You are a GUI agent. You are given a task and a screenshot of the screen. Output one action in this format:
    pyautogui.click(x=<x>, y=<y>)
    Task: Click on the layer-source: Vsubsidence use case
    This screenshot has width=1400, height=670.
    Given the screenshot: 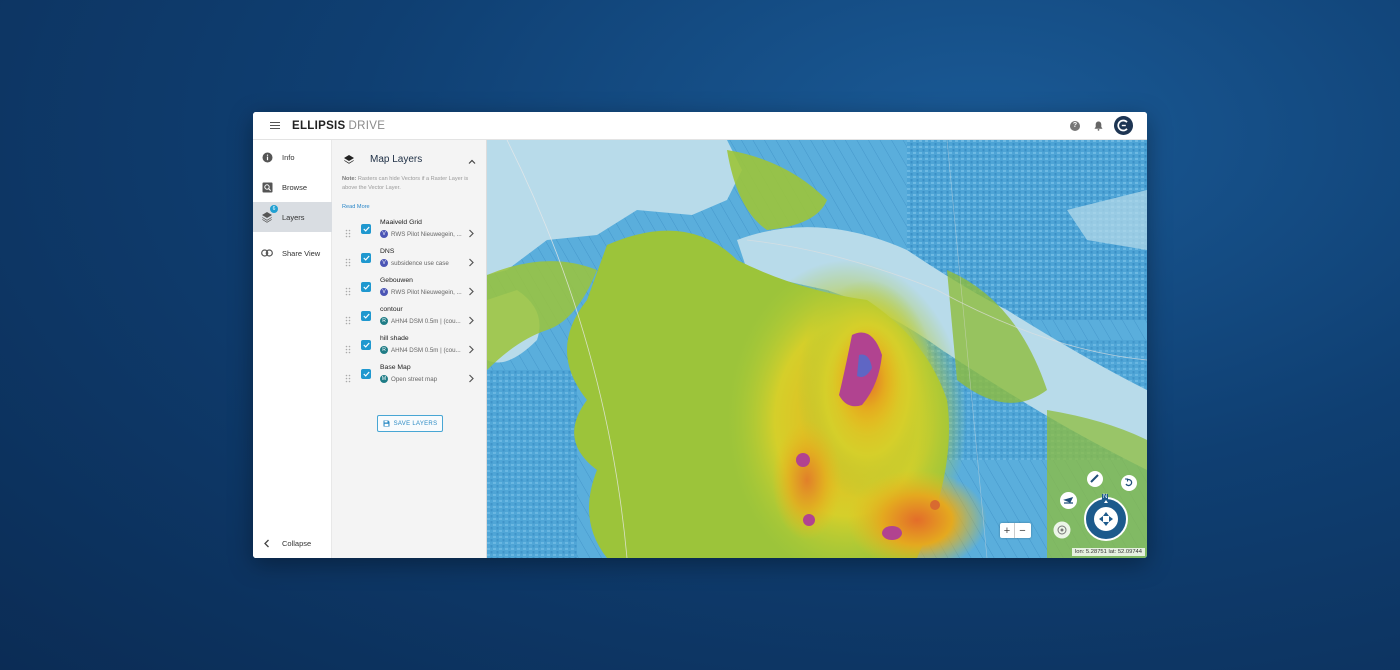 What is the action you would take?
    pyautogui.click(x=422, y=263)
    